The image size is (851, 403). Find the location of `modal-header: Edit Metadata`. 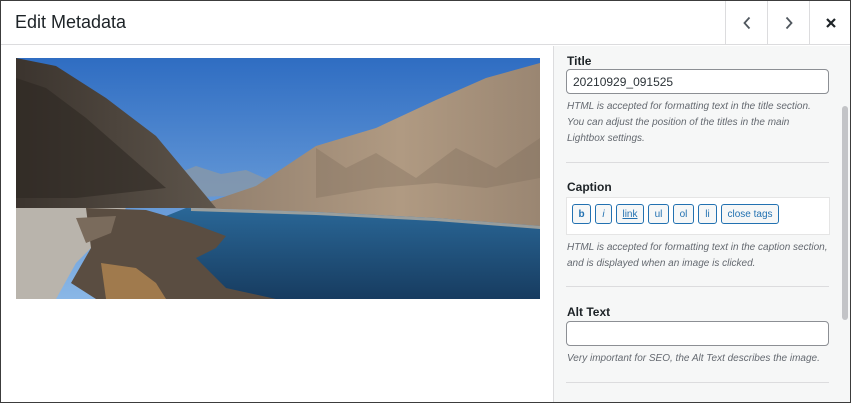

modal-header: Edit Metadata is located at coordinates (425, 23).